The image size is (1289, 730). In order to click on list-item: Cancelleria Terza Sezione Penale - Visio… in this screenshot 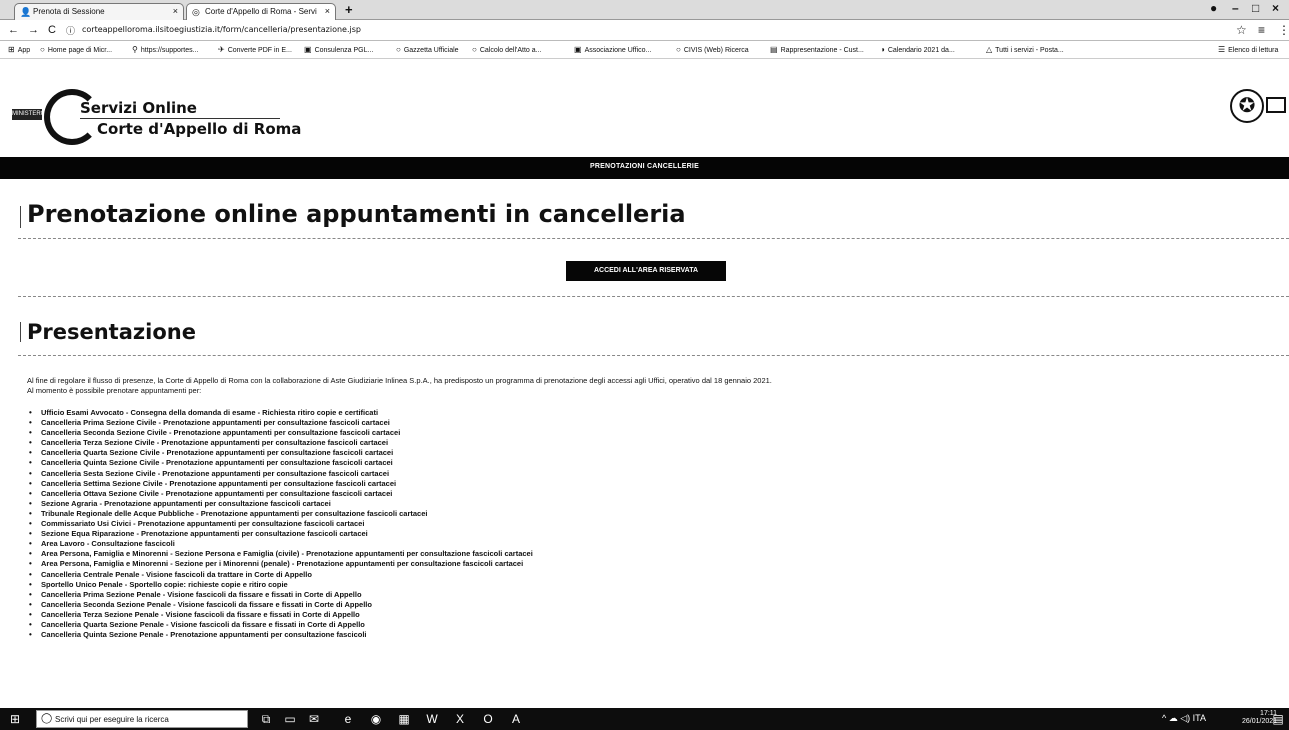, I will do `click(280, 615)`.